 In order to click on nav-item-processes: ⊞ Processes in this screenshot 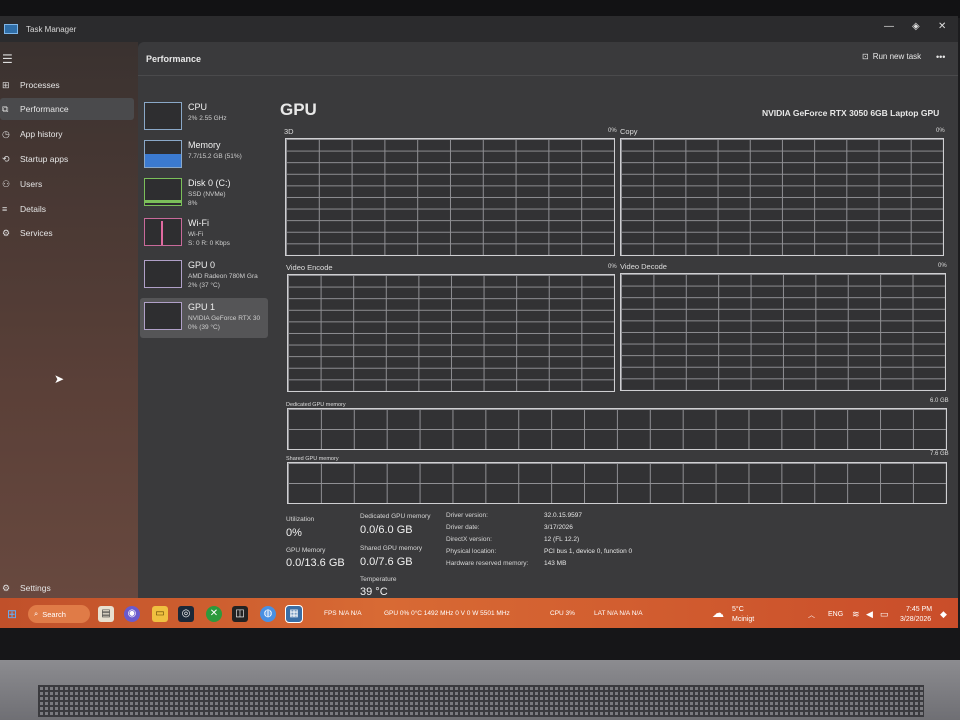, I will do `click(67, 85)`.